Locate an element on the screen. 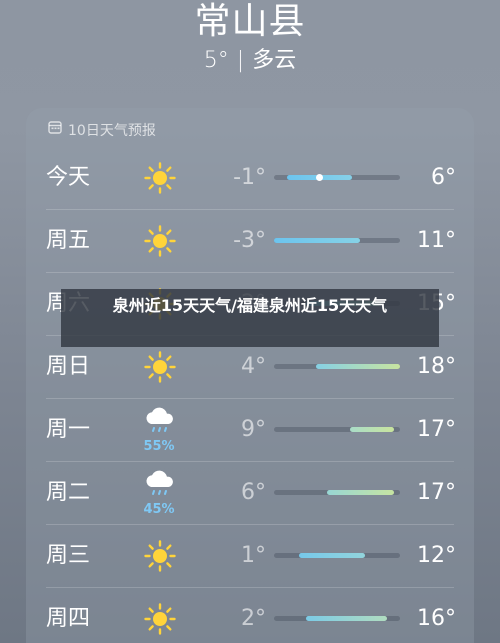  low-temperature: -1° is located at coordinates (249, 177).